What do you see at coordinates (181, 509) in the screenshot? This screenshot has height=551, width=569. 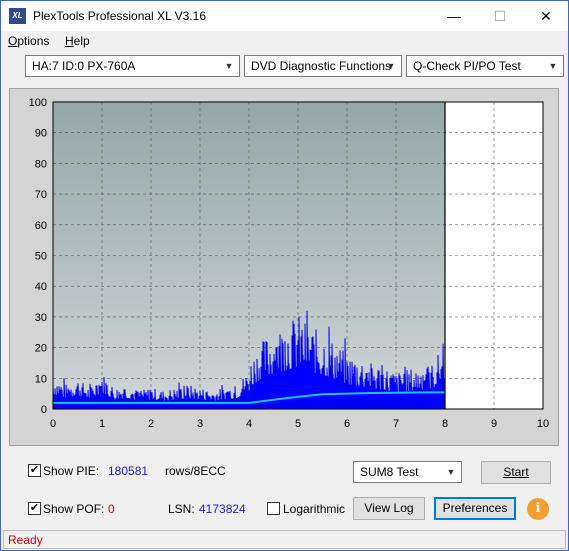 I see `lsn-label: LSN:` at bounding box center [181, 509].